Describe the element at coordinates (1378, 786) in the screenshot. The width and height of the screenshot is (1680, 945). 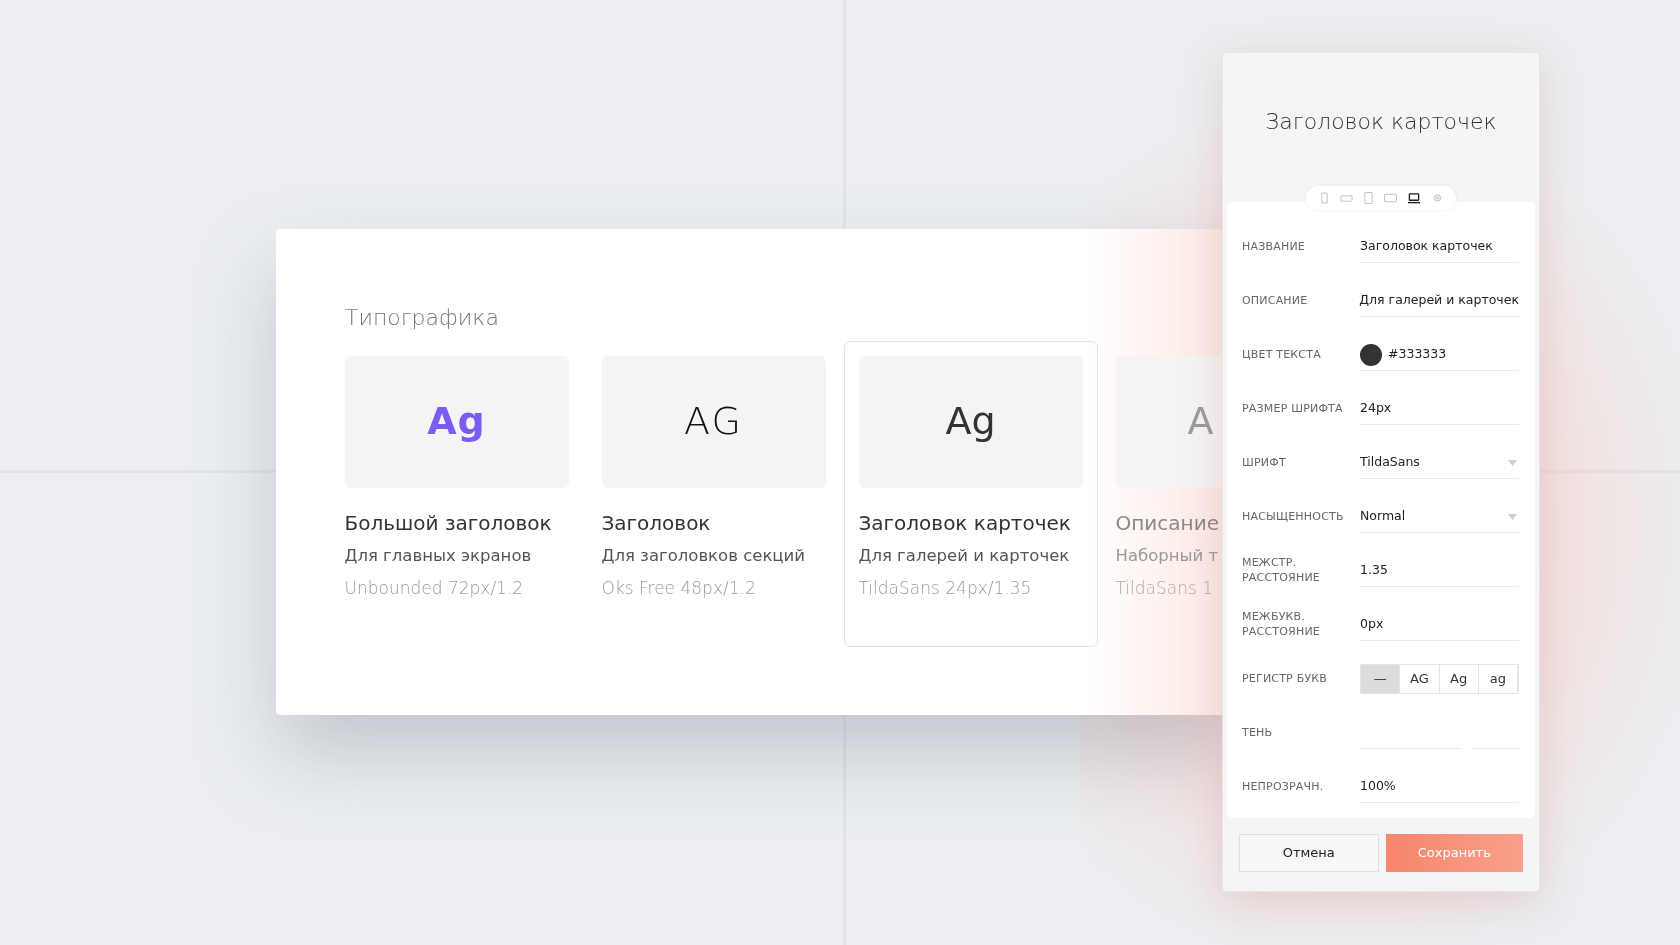
I see `field-value: 100%` at that location.